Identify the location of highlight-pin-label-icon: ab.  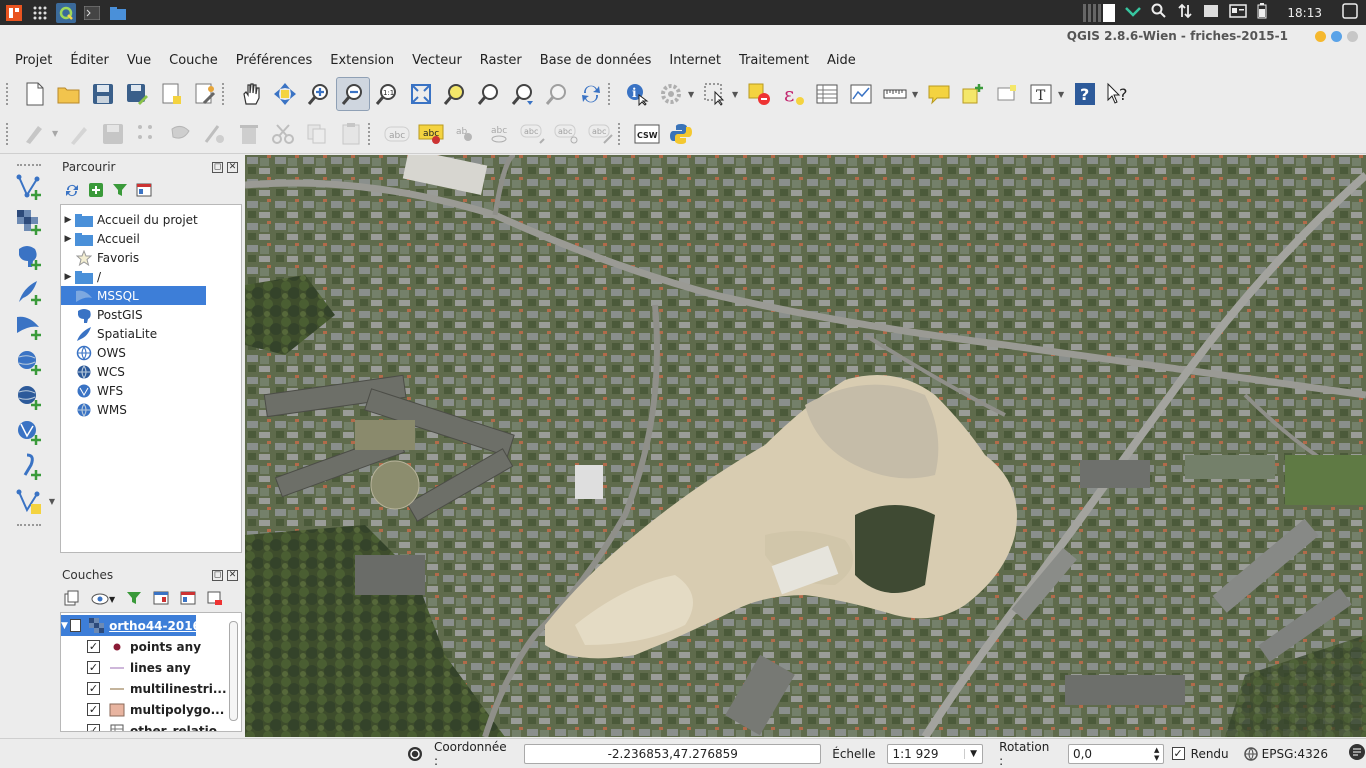
(465, 134).